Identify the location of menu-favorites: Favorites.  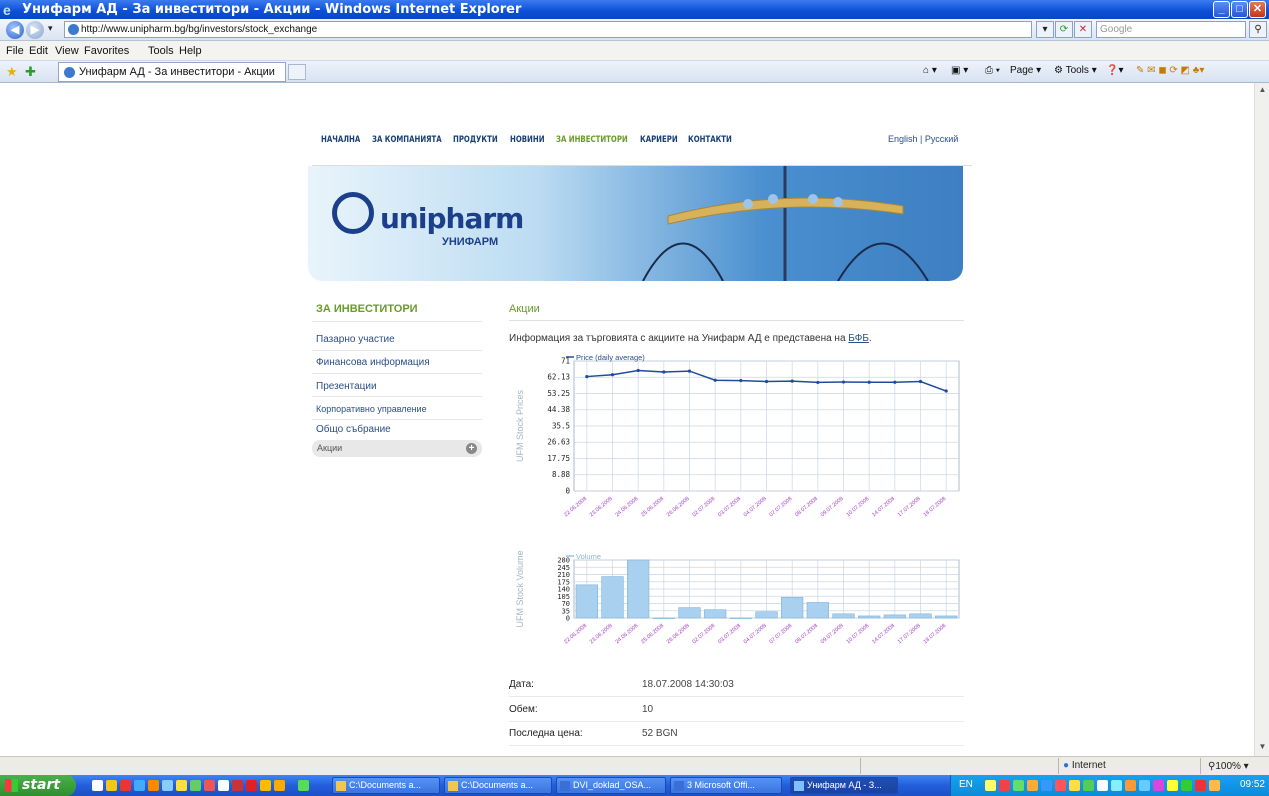
(106, 51).